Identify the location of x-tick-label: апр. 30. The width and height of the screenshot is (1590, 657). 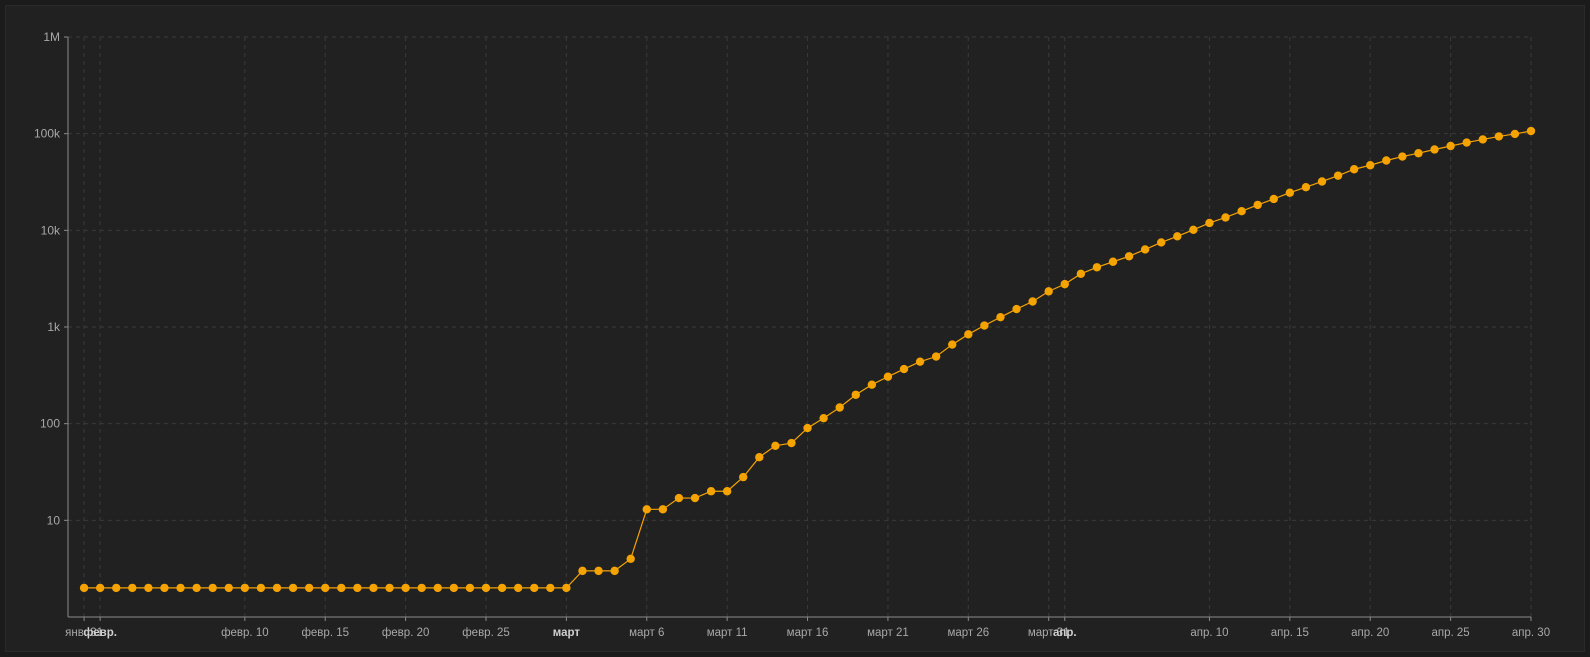
(1531, 633).